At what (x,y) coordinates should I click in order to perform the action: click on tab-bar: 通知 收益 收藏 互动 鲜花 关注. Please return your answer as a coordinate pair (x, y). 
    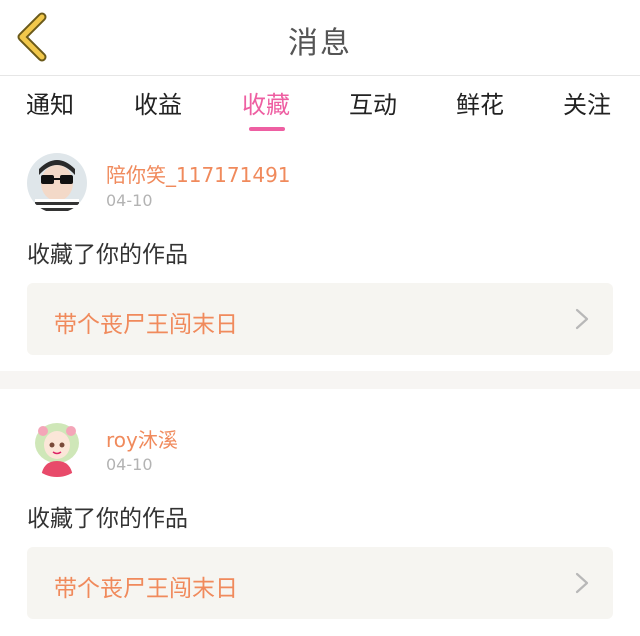
    Looking at the image, I should click on (320, 105).